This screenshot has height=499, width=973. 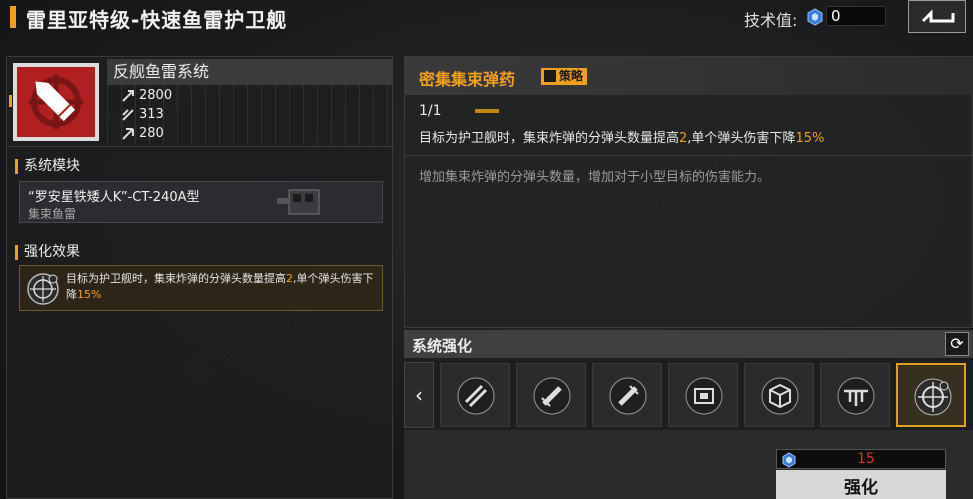 What do you see at coordinates (157, 20) in the screenshot?
I see `page-title: 雷里亚特级-快速鱼雷护卫舰` at bounding box center [157, 20].